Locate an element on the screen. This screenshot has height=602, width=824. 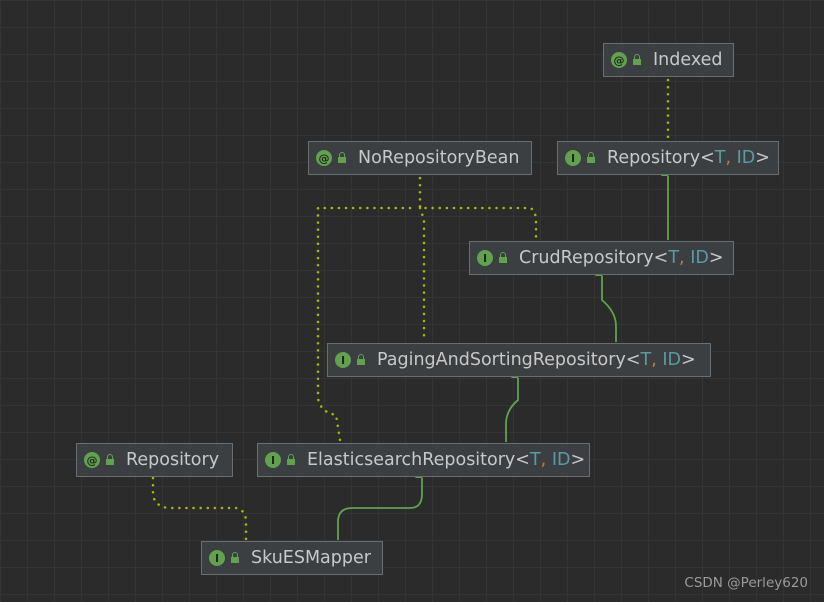
node-label: SkuESMapper is located at coordinates (311, 558).